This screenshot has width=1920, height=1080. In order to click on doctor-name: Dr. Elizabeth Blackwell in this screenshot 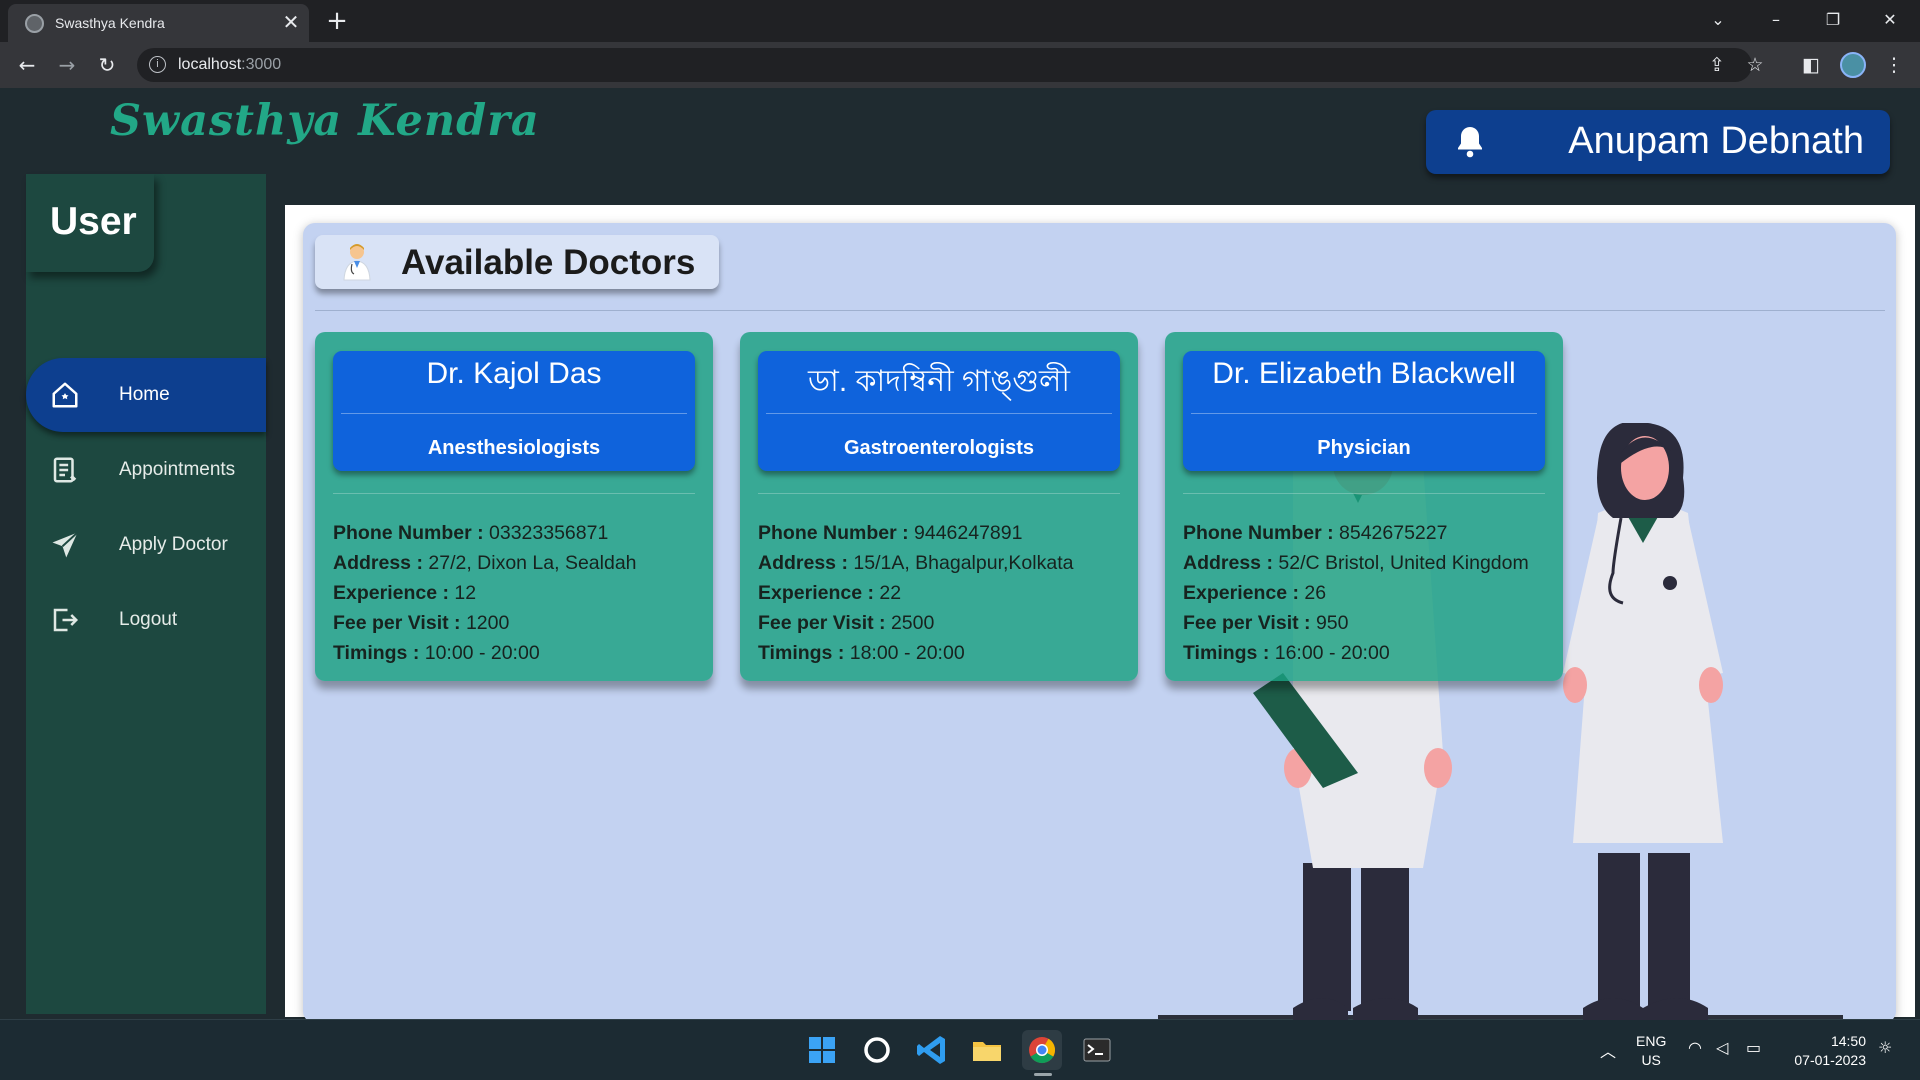, I will do `click(1364, 373)`.